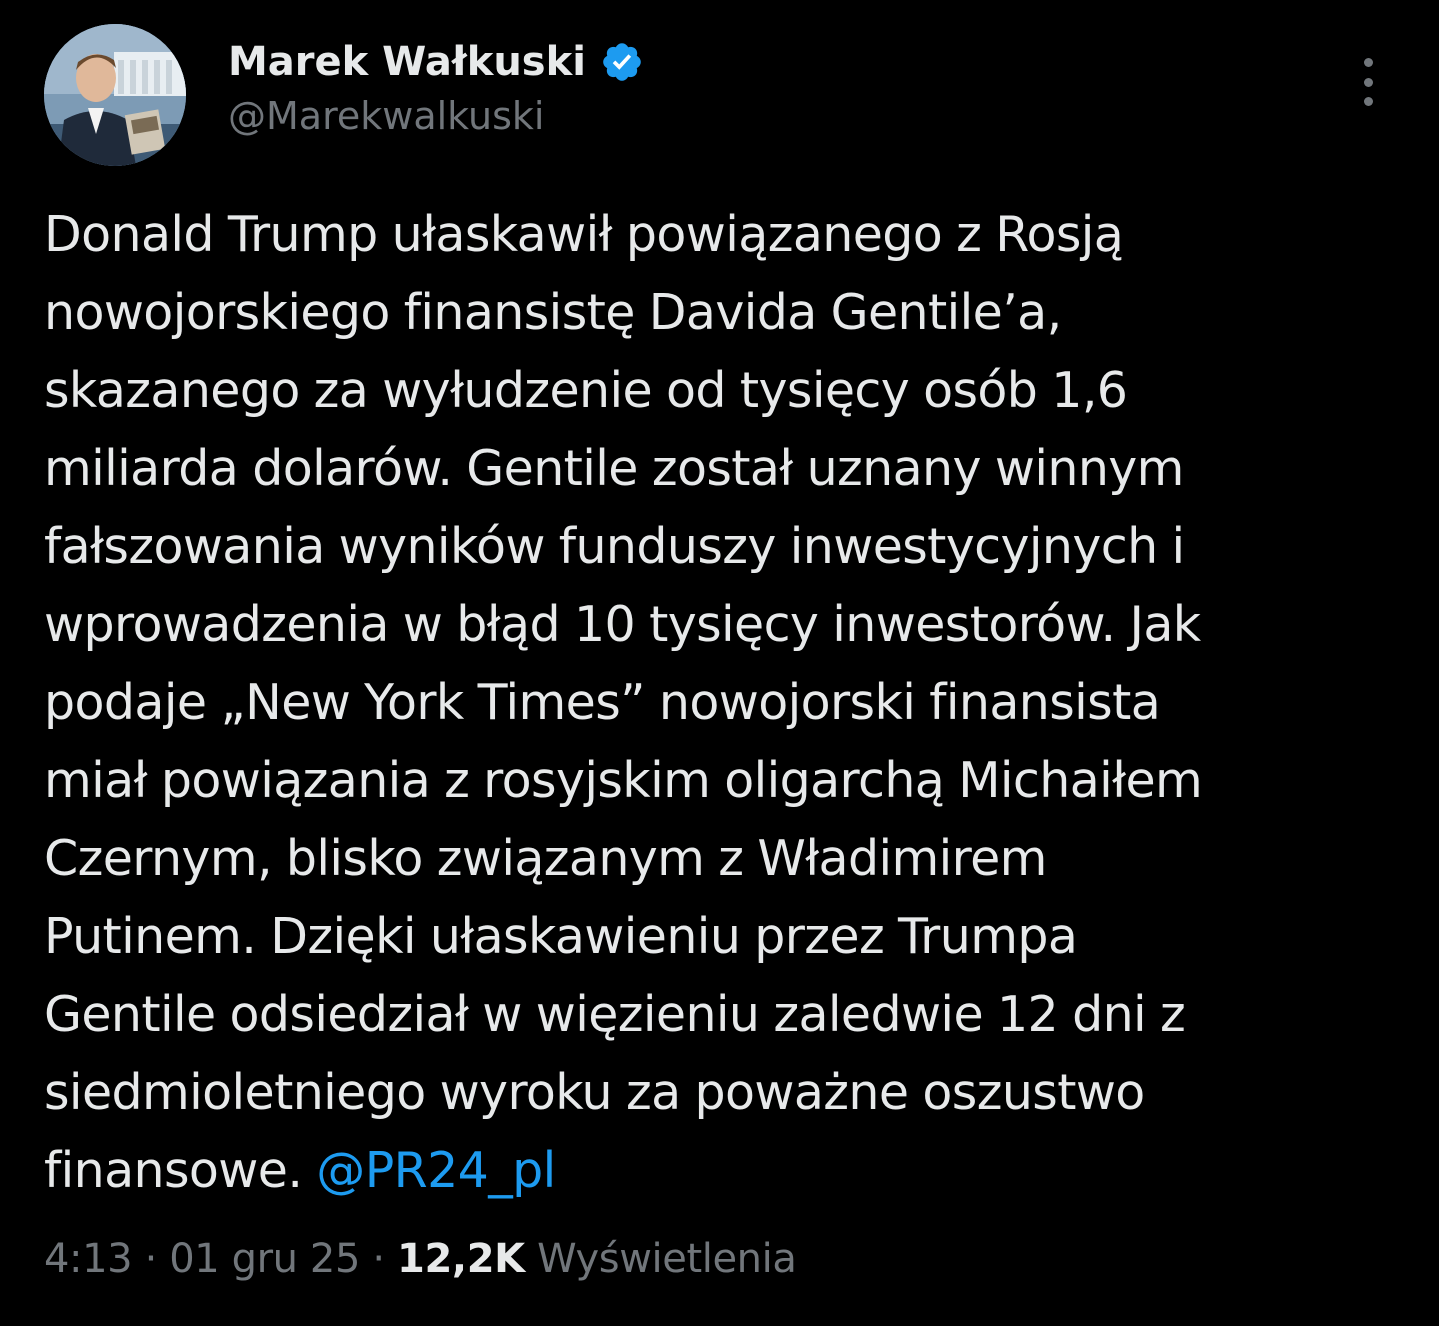  Describe the element at coordinates (88, 1259) in the screenshot. I see `tweet-time: 4:13` at that location.